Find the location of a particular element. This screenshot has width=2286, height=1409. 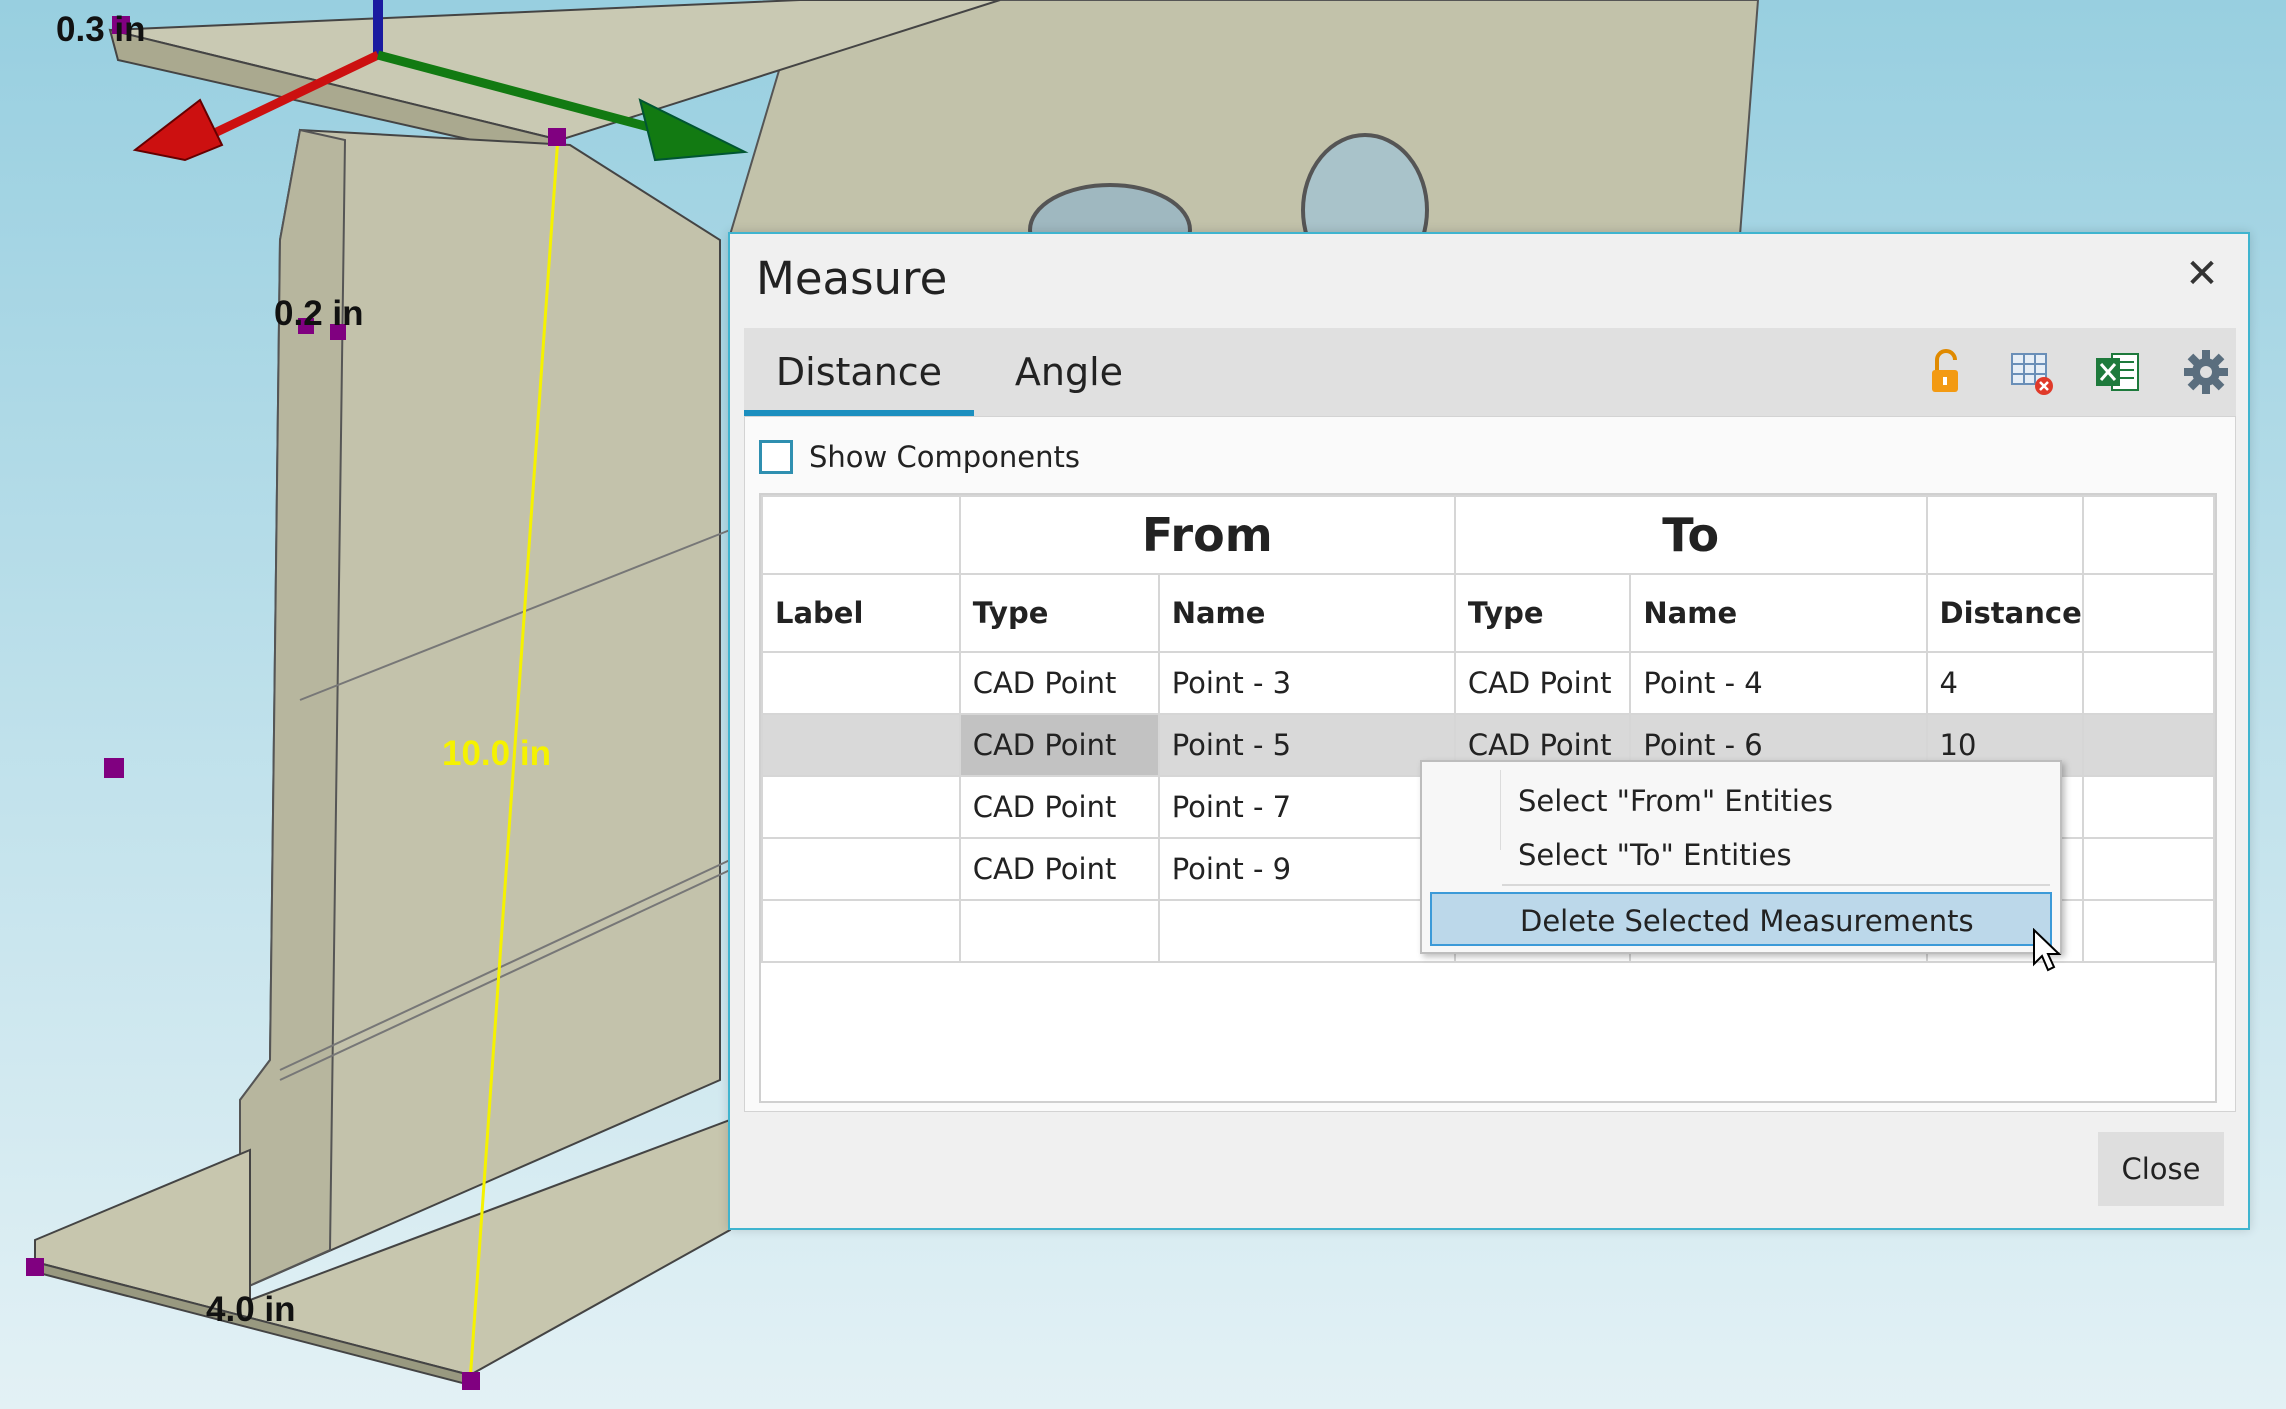

cell-from-name: Point - 3 is located at coordinates (1306, 683).